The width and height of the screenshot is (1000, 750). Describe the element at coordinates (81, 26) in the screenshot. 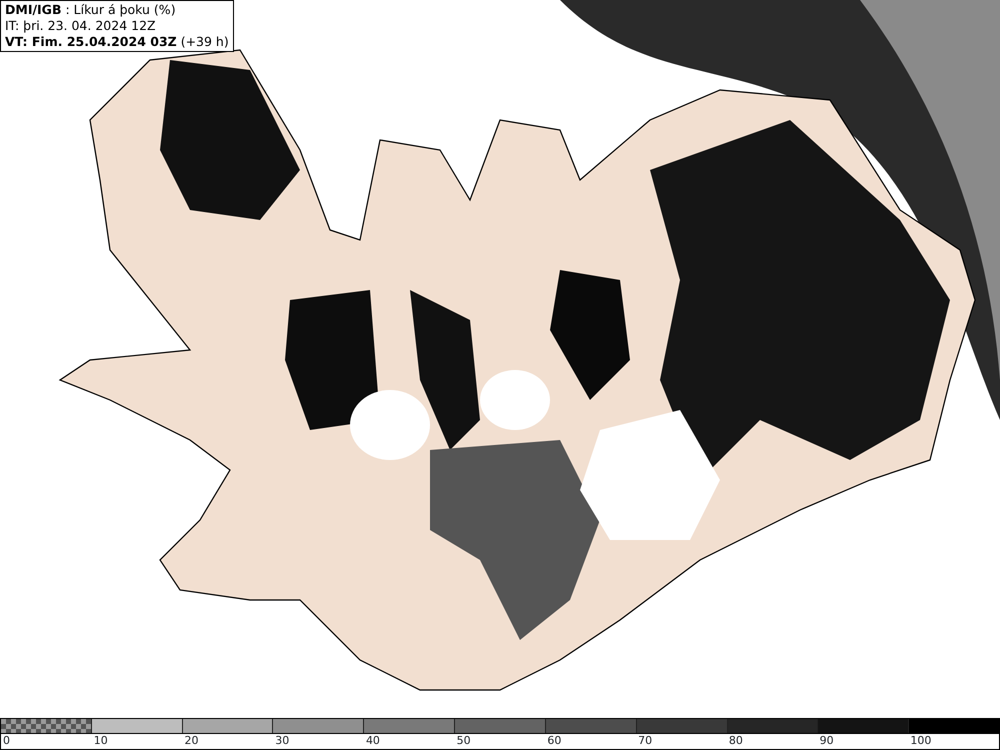

I see `info-line: IT: þri. 23. 04. 2024 12Z` at that location.